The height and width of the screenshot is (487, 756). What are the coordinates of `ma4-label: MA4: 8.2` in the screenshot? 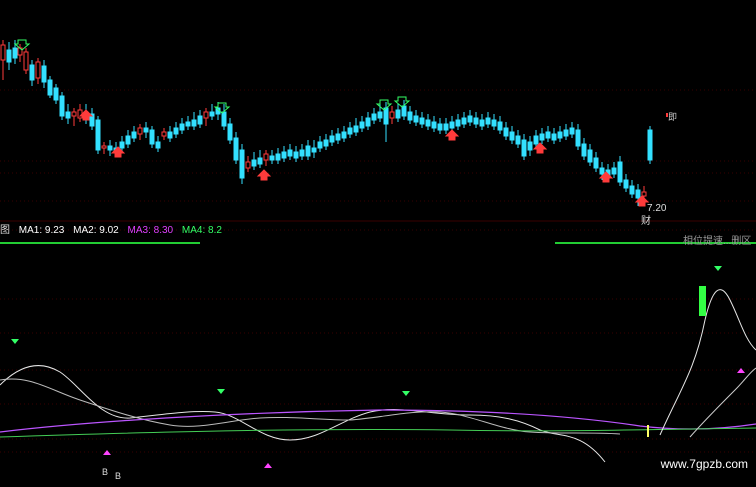 It's located at (201, 230).